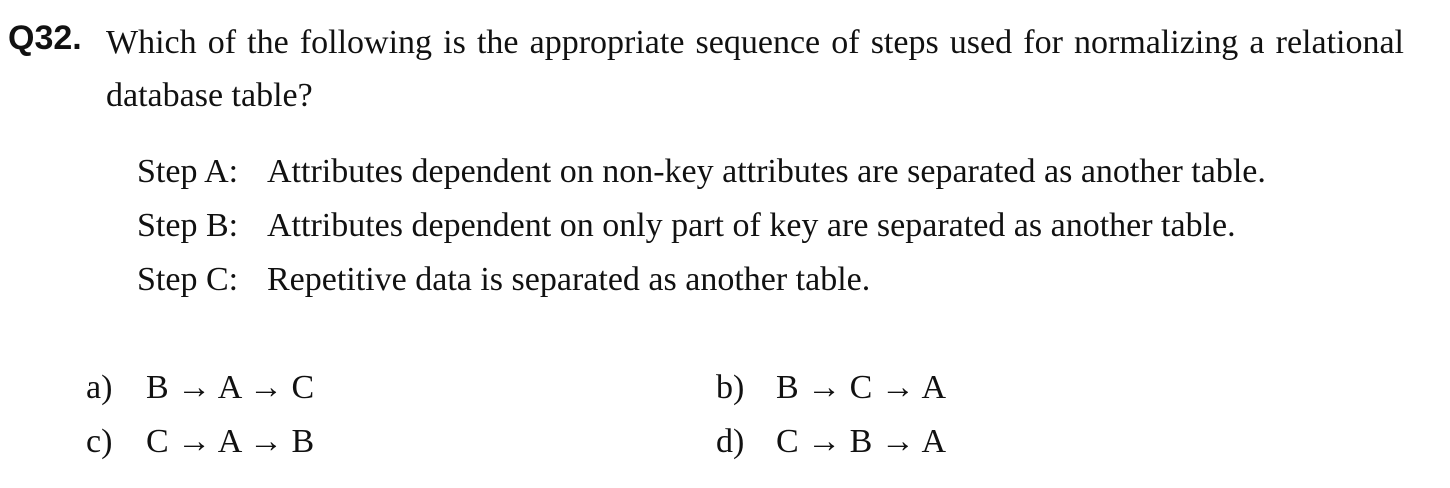 This screenshot has width=1450, height=488. Describe the element at coordinates (861, 387) in the screenshot. I see `option-b-text: B → C → A` at that location.